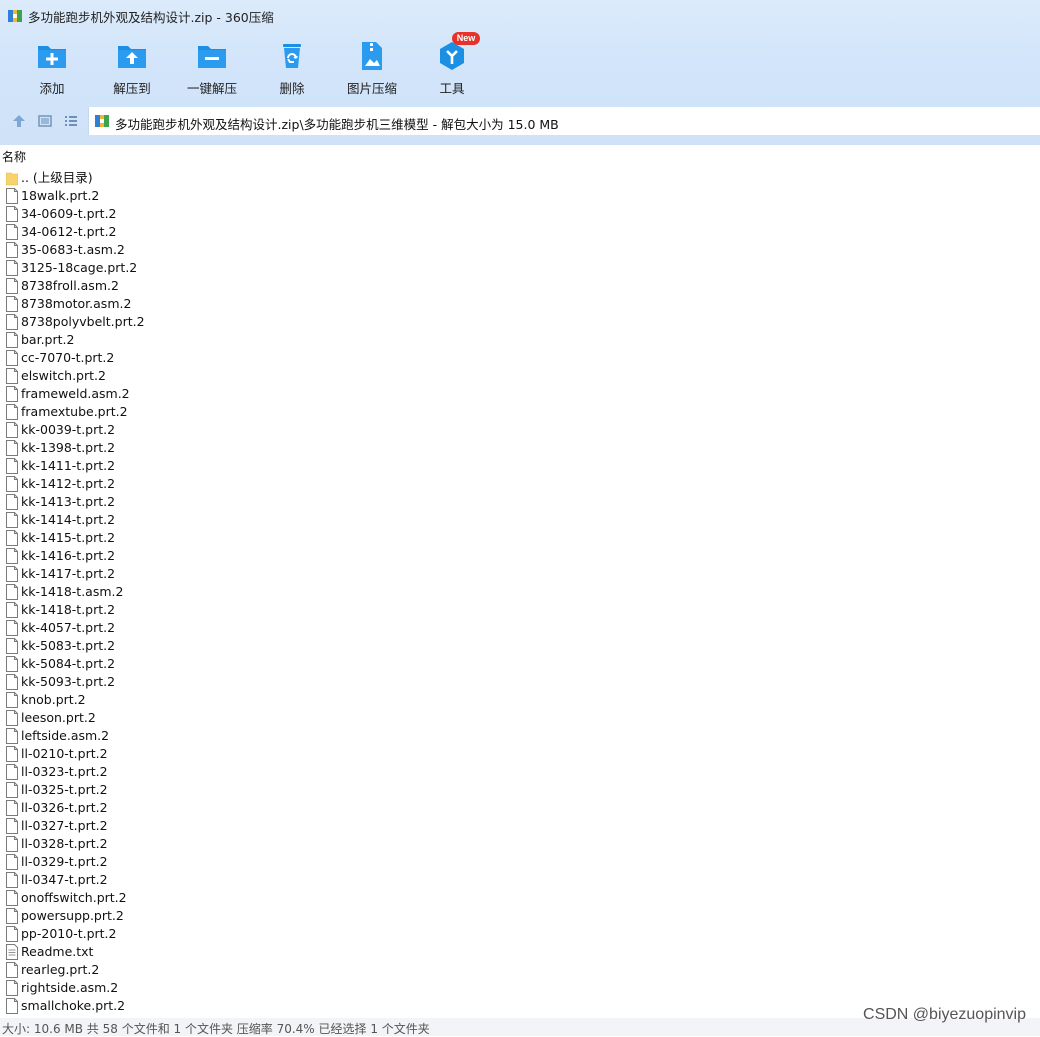 The image size is (1040, 1037). Describe the element at coordinates (200, 394) in the screenshot. I see `file-row: frameweld.asm.2` at that location.